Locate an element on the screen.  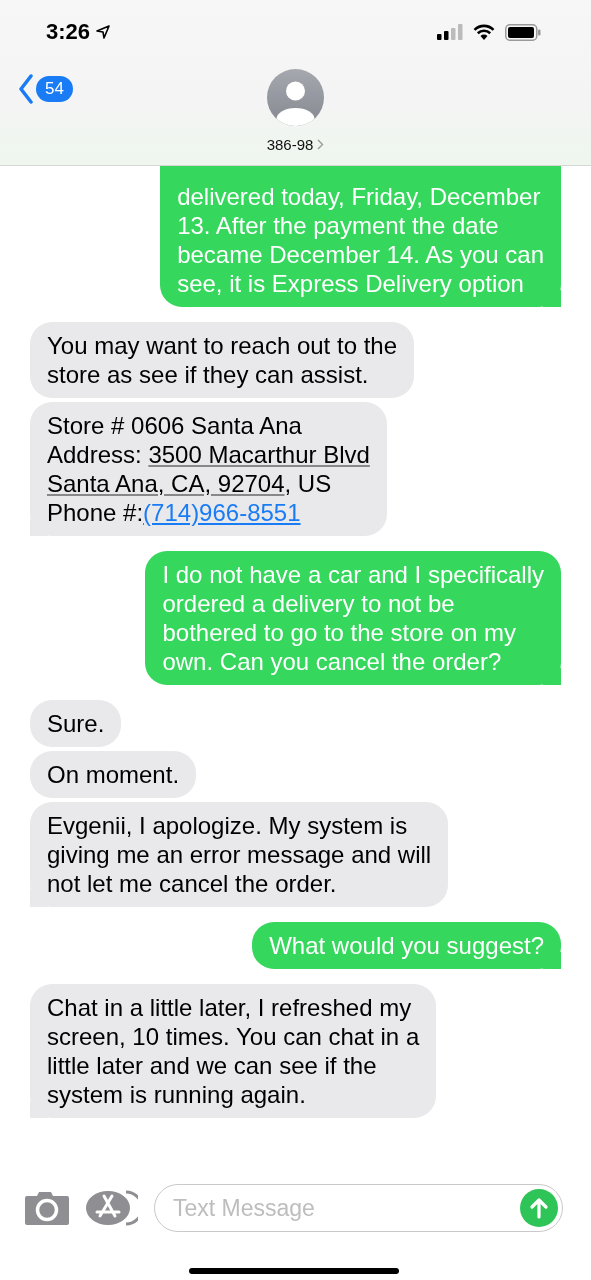
unread-count-badge: 54 is located at coordinates (54, 89).